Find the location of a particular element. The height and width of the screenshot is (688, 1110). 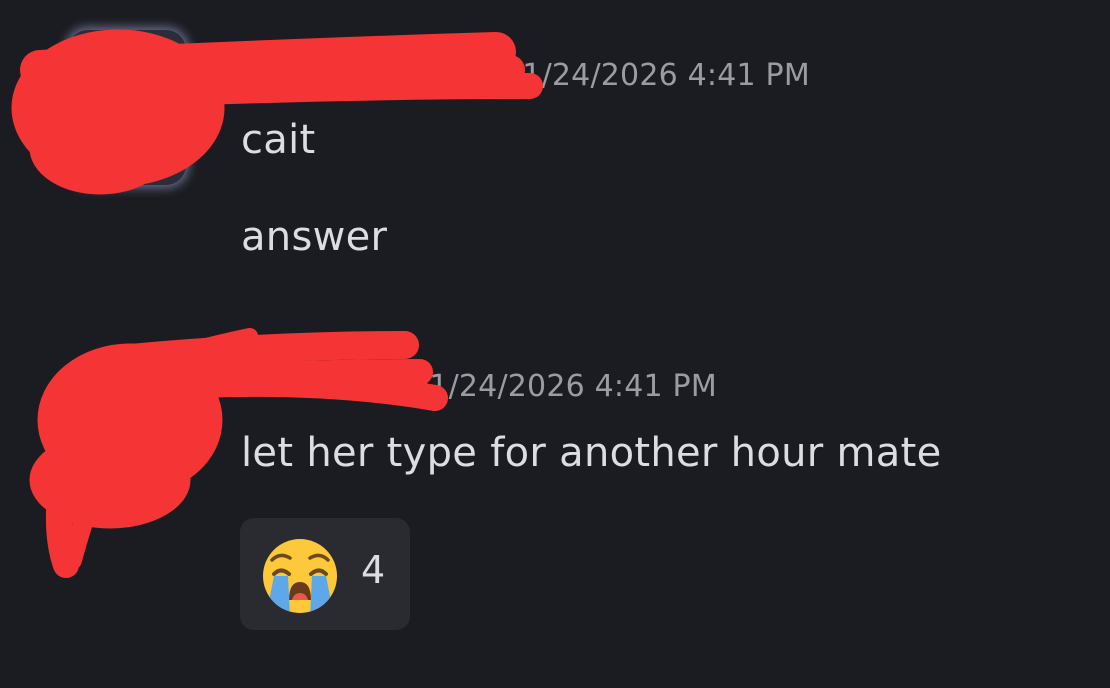

message-timestamp: 01/24/2026 4:41 PM is located at coordinates (563, 386).